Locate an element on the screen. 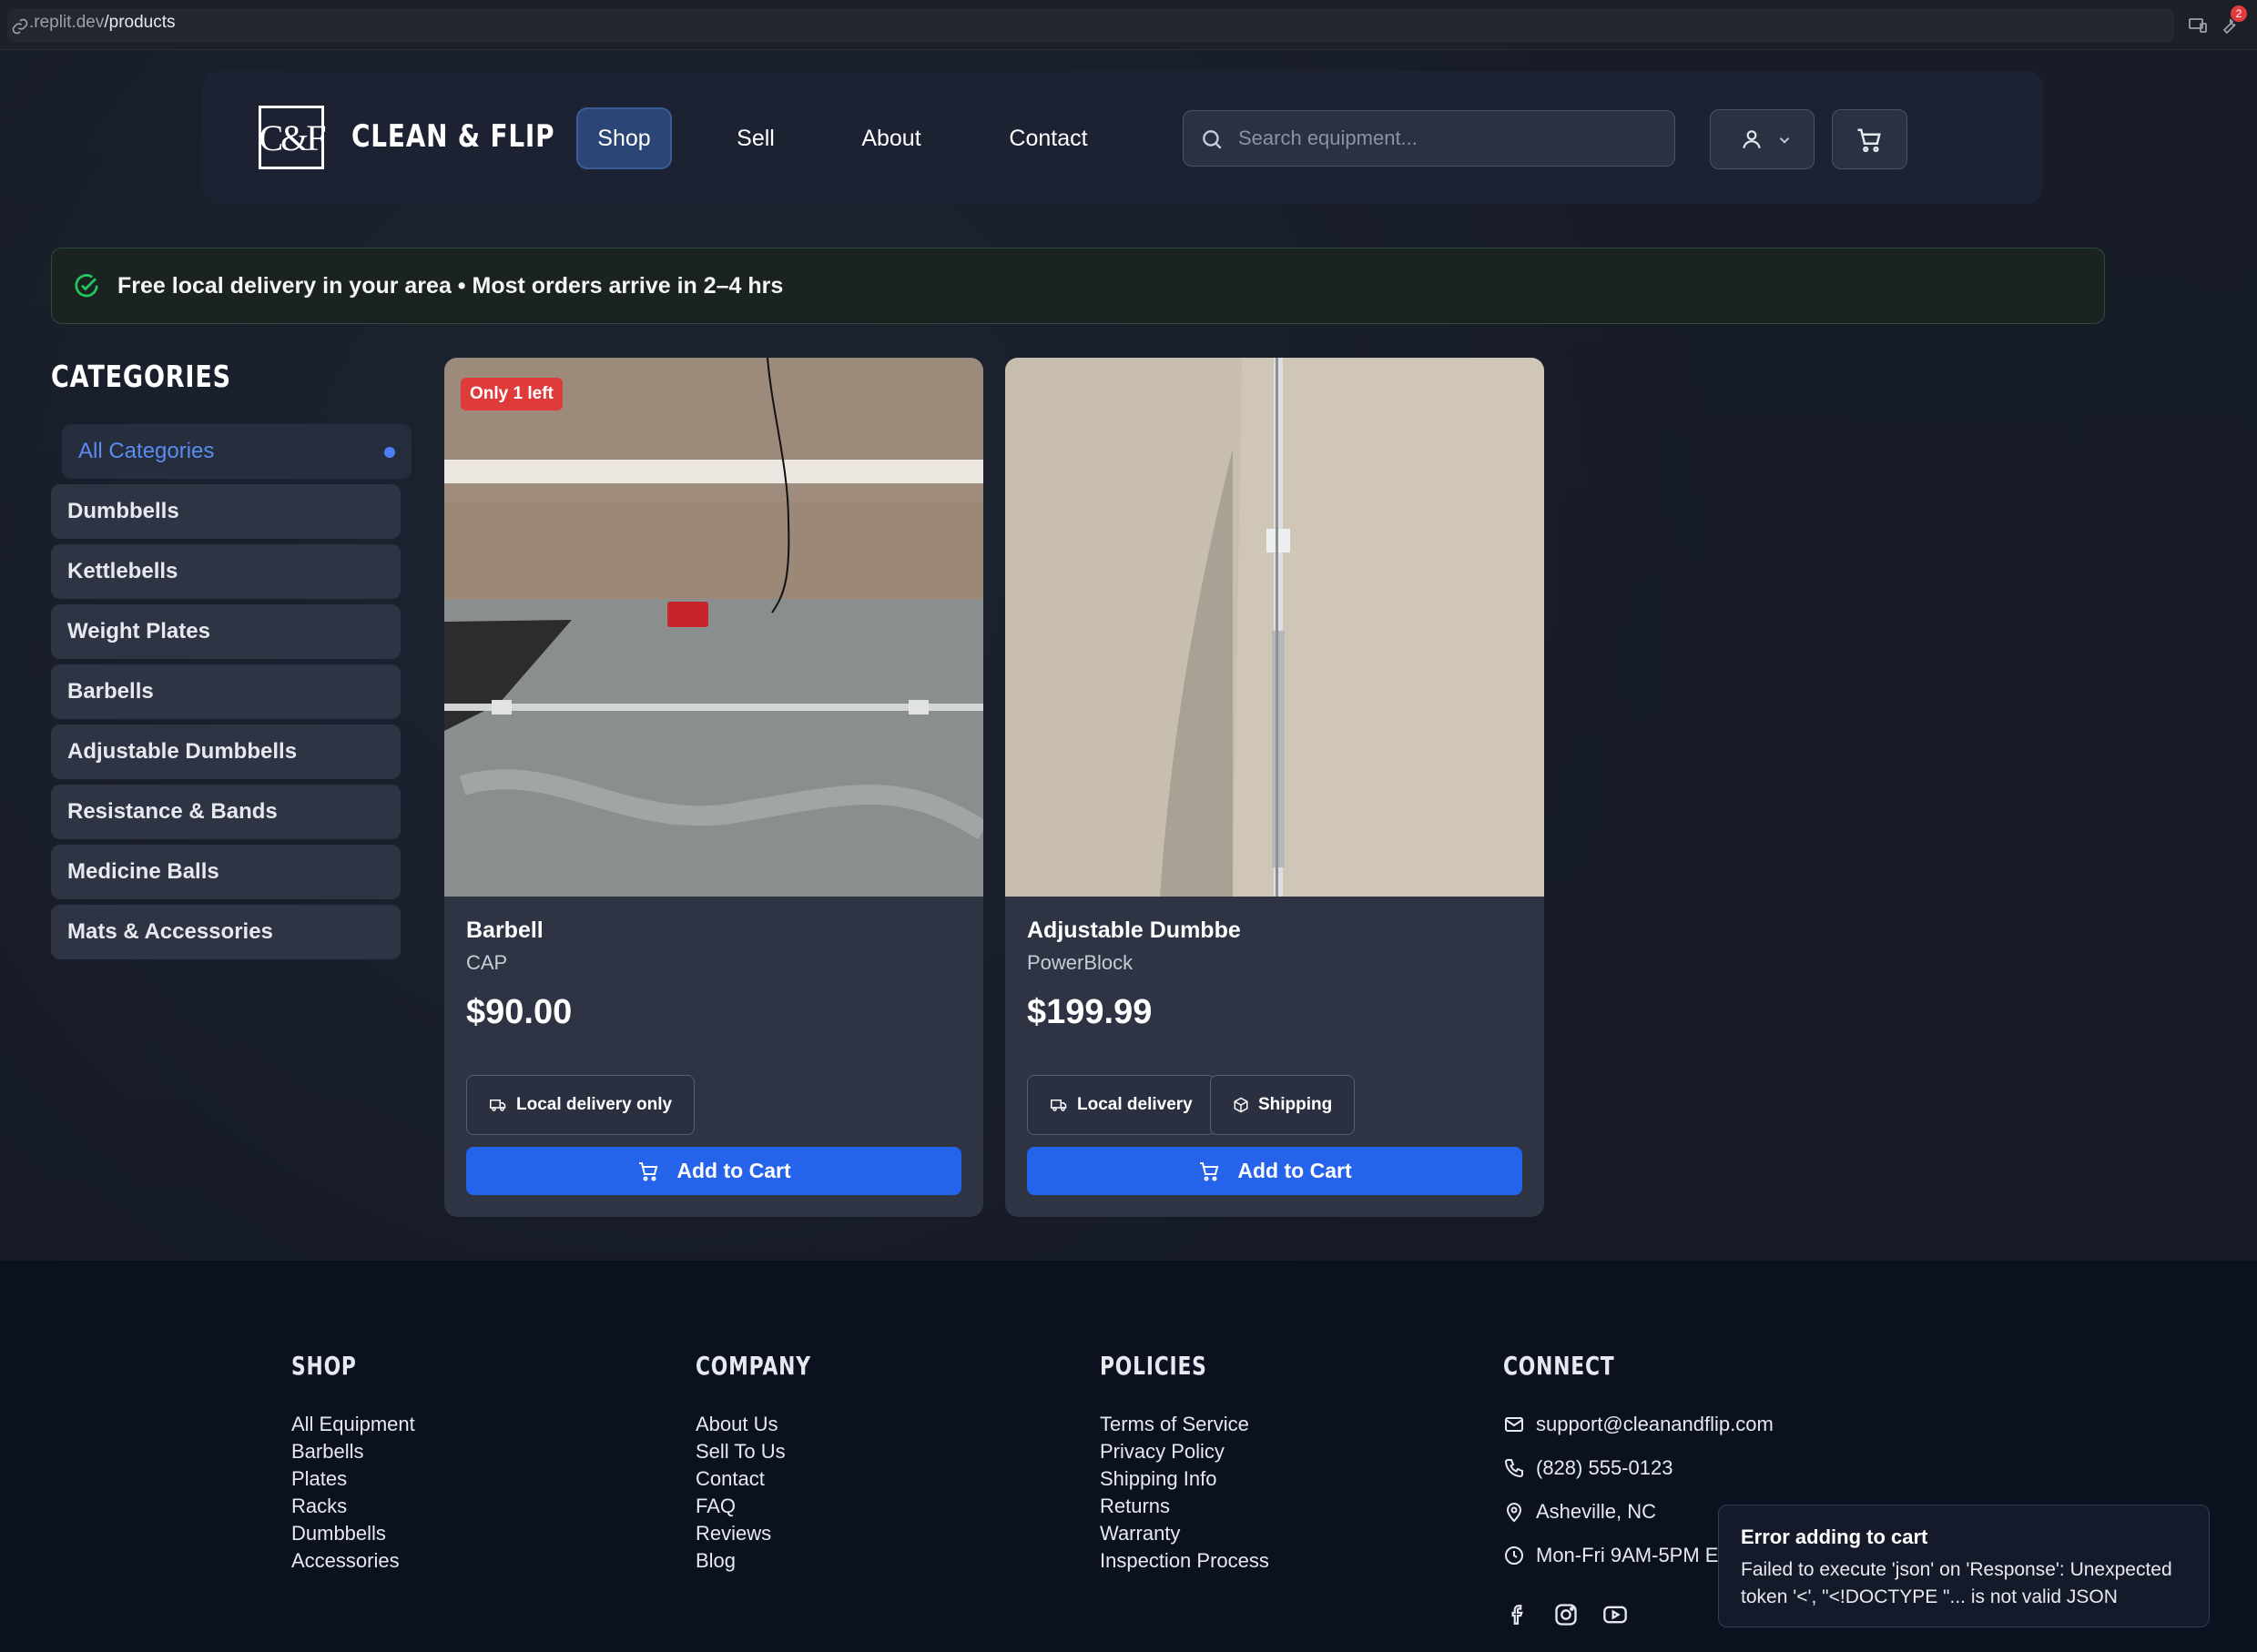 The height and width of the screenshot is (1652, 2257). package-icon is located at coordinates (1241, 1105).